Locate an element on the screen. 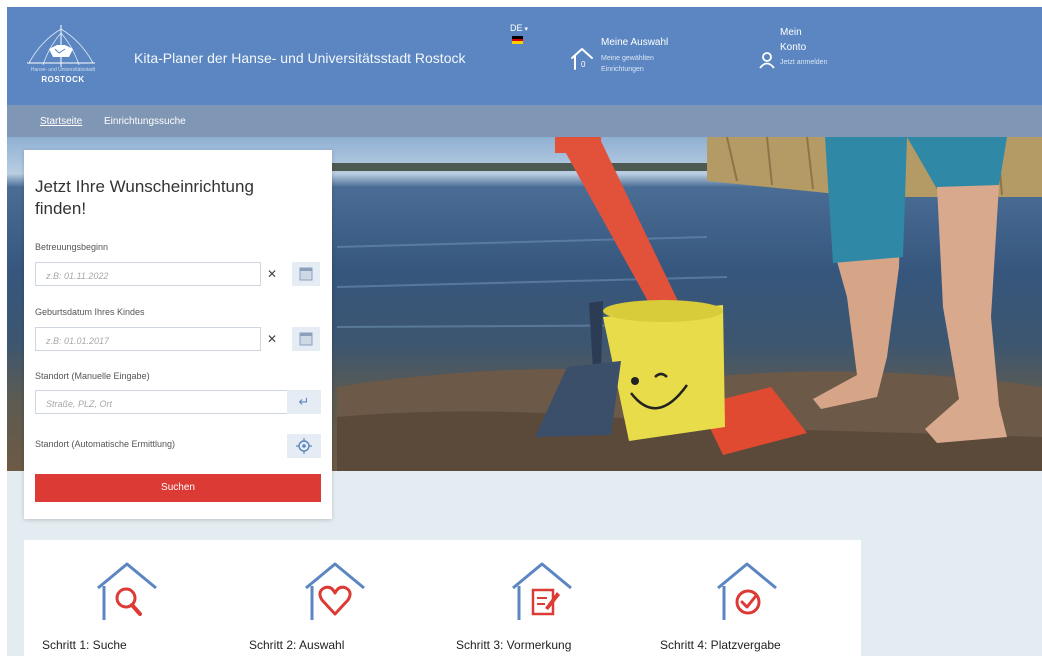  city-logo: Hanse- und Universitätsstadt ROSTOCK is located at coordinates (61, 58).